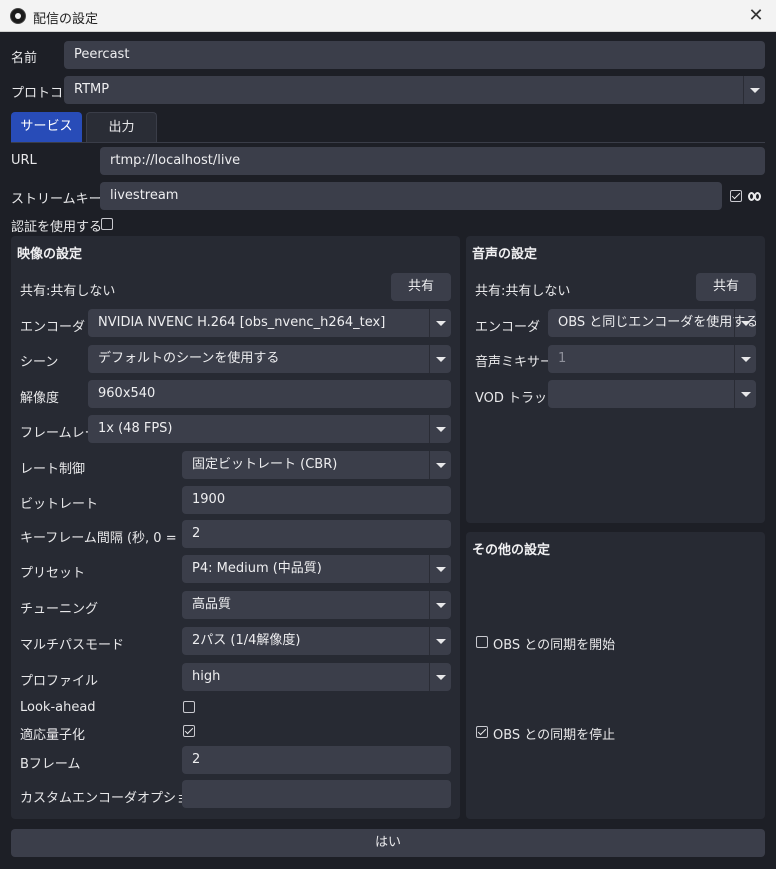 This screenshot has width=776, height=869. I want to click on keyframe-input: 2, so click(316, 534).